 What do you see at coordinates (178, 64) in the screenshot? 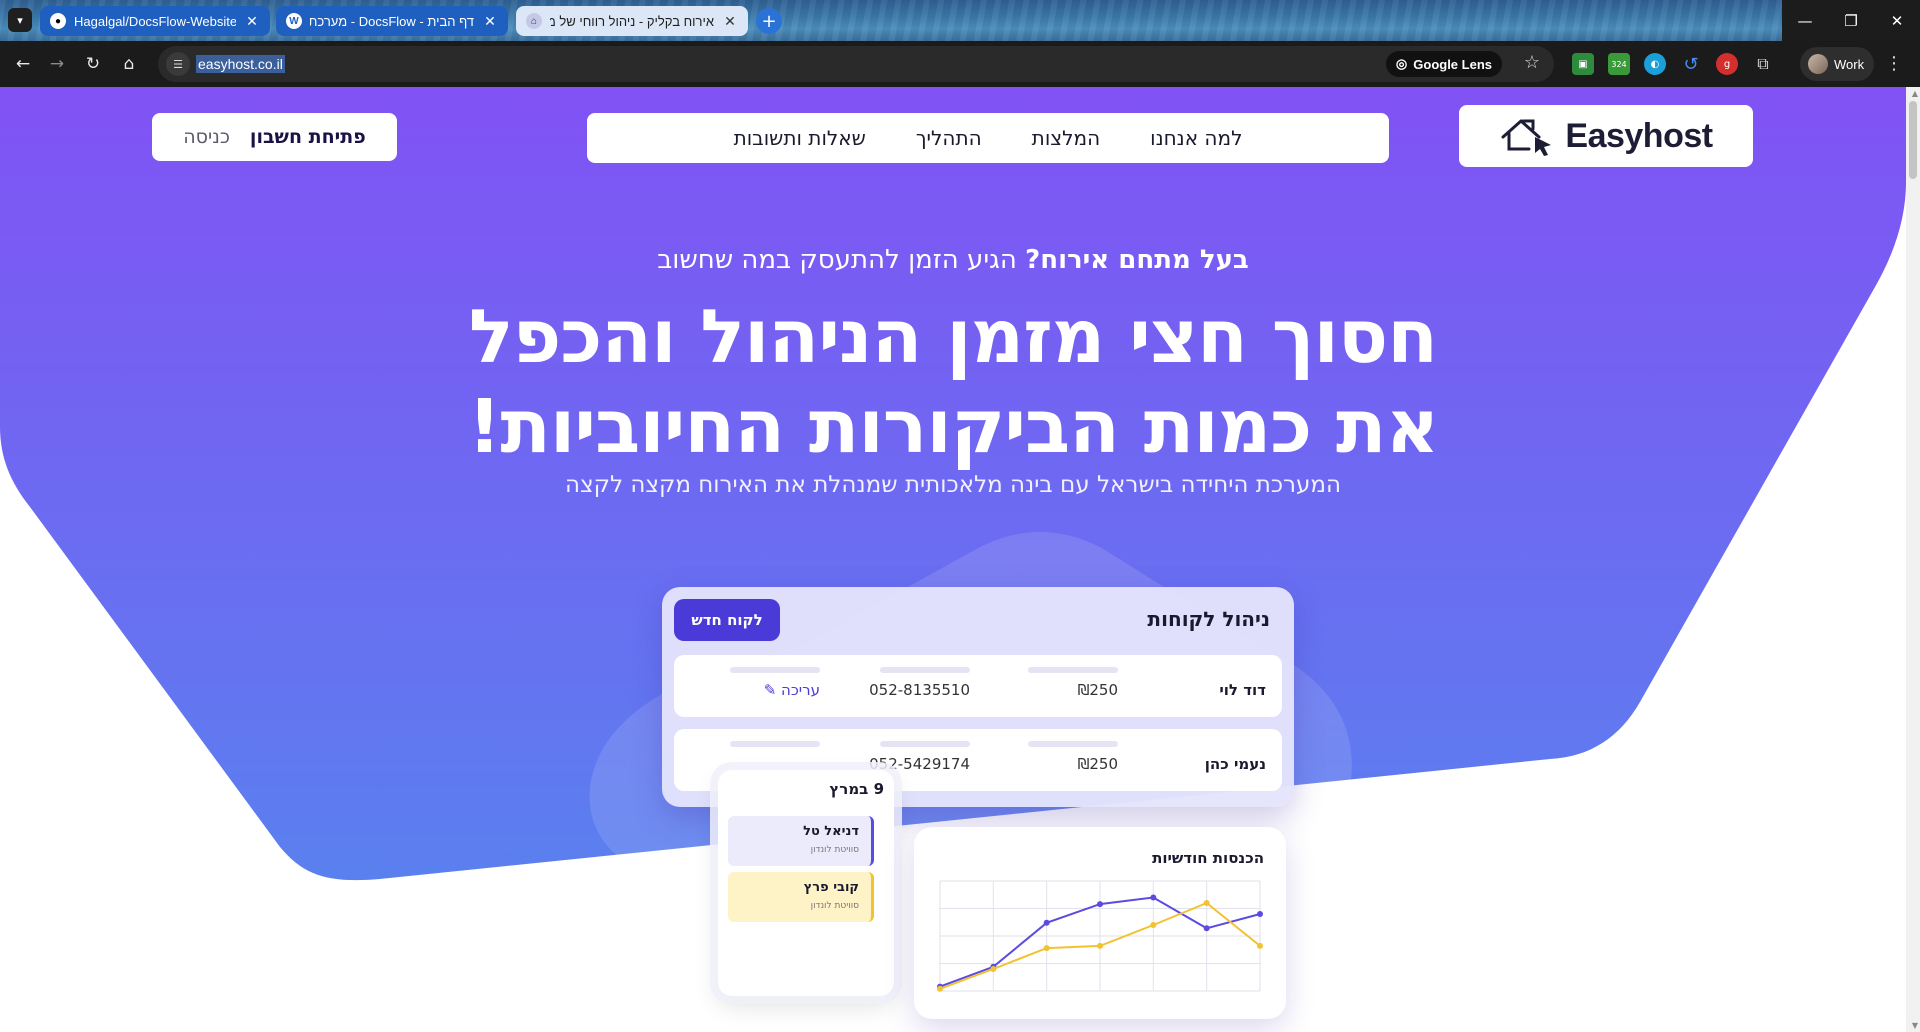
I see `site-info-icon: ☰` at bounding box center [178, 64].